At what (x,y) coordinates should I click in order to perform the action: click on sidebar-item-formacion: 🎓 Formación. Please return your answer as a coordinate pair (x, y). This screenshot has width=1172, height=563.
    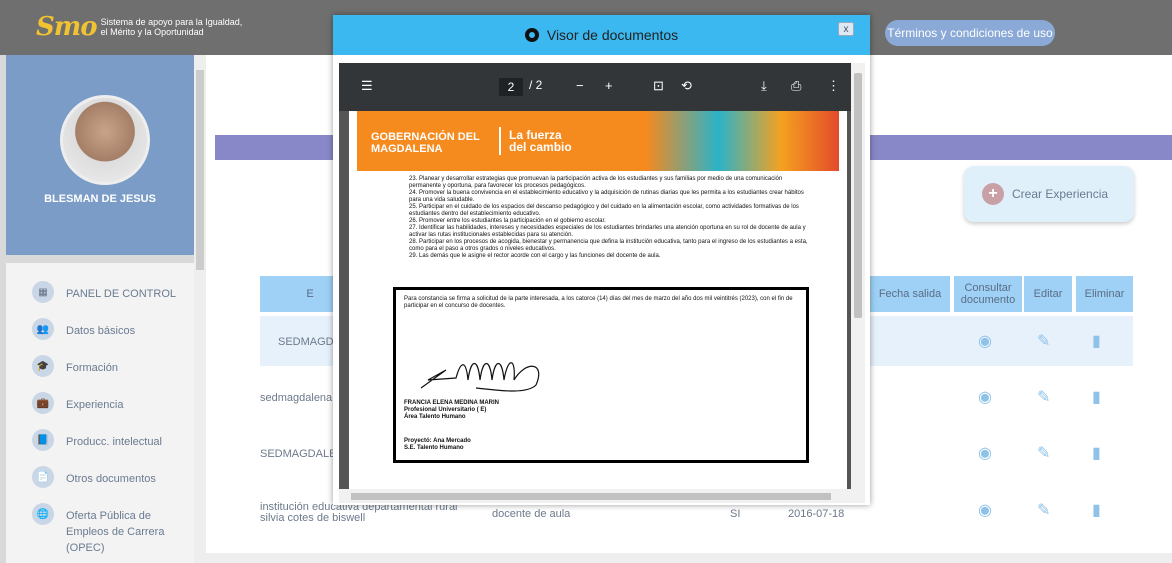
    Looking at the image, I should click on (100, 366).